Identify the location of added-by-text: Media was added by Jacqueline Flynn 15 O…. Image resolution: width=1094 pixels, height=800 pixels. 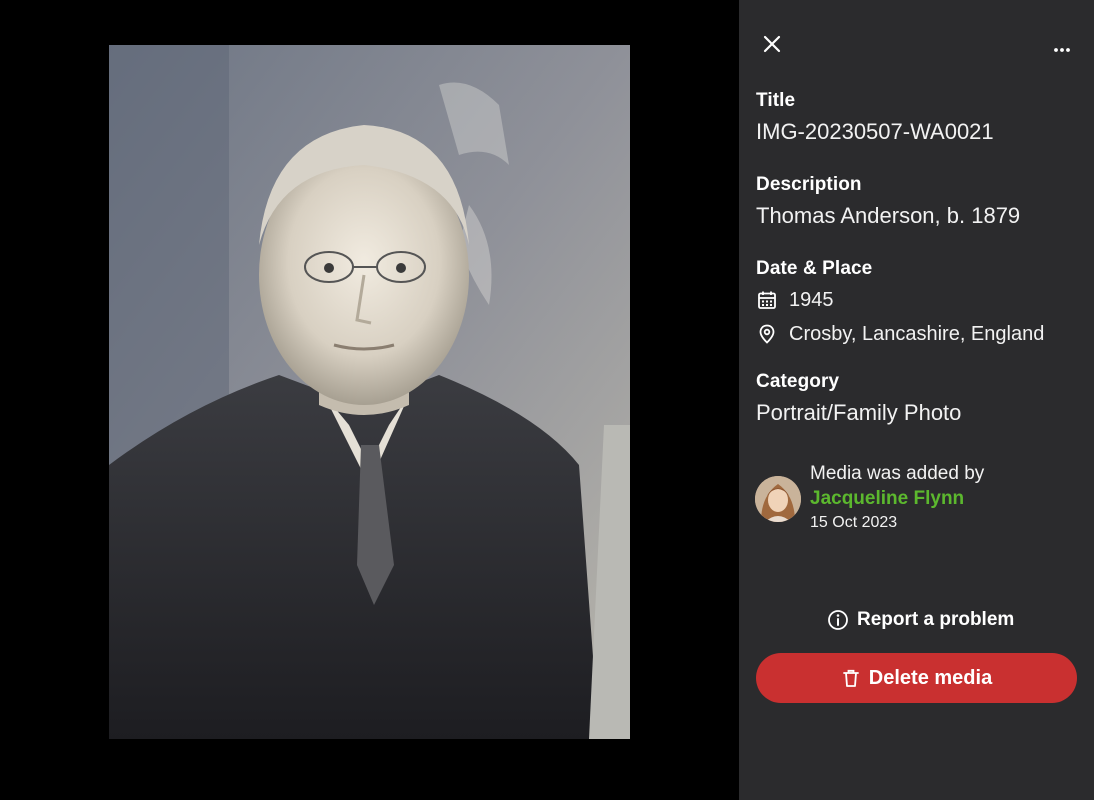
(897, 497).